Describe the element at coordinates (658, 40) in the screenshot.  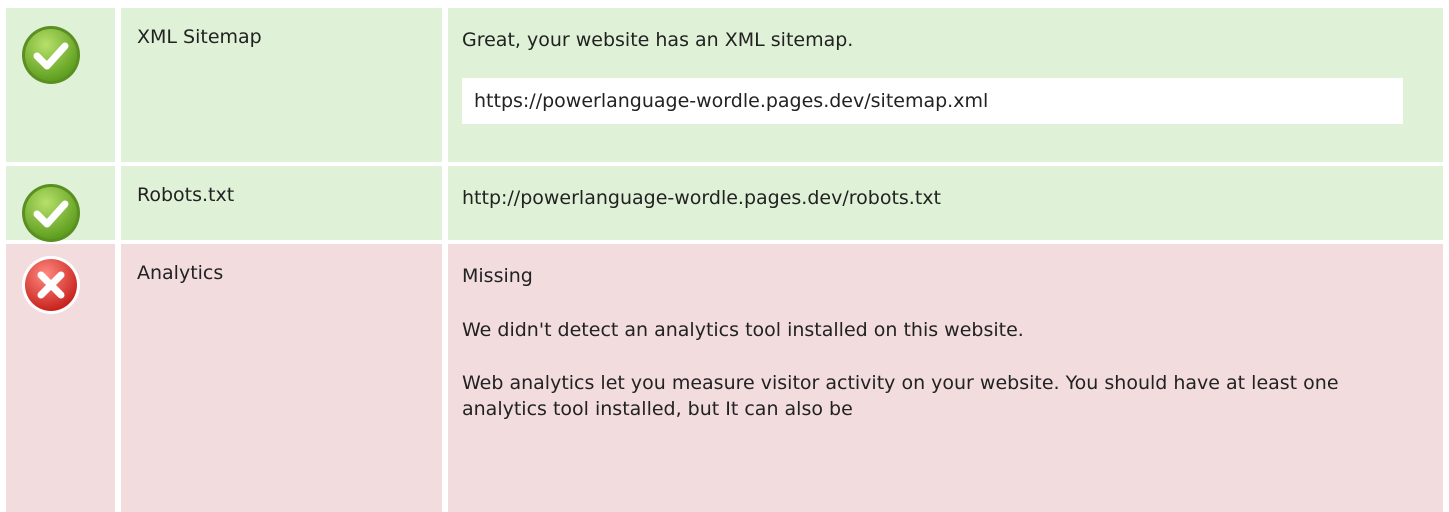
I see `status-message: Great, your website has an XML sitemap.` at that location.